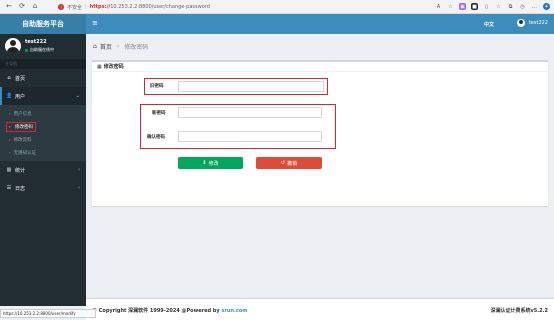  I want to click on warning-icon: !, so click(61, 7).